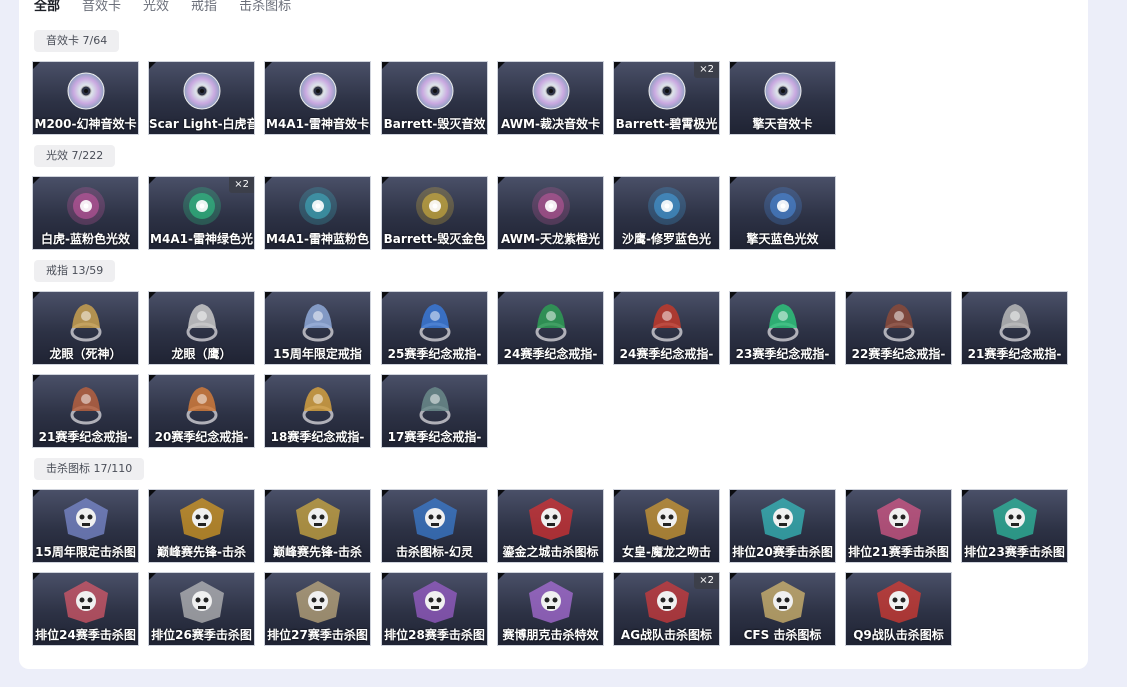  I want to click on item-card: Barrett-毁灭金色, so click(434, 213).